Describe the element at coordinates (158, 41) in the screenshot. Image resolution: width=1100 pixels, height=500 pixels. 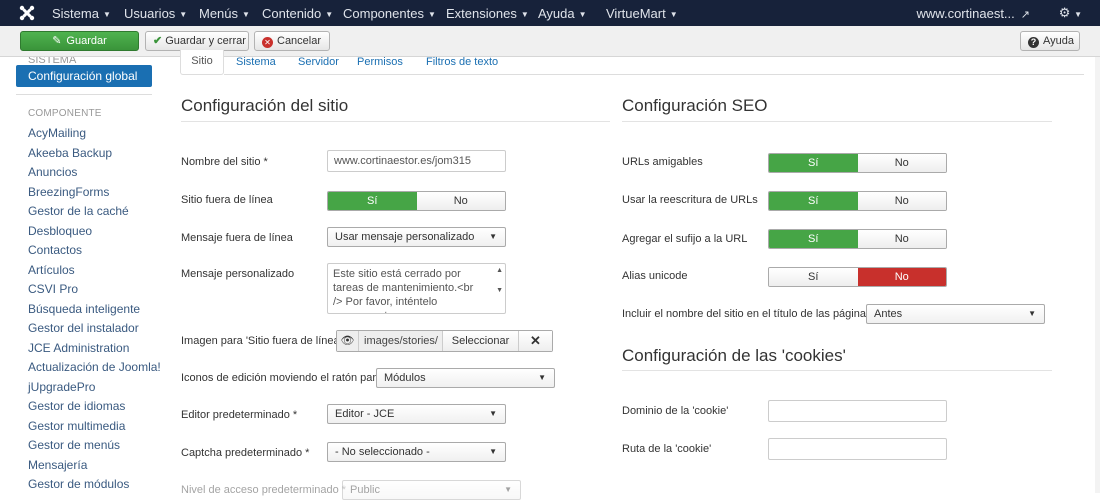
I see `check-icon: ✔` at that location.